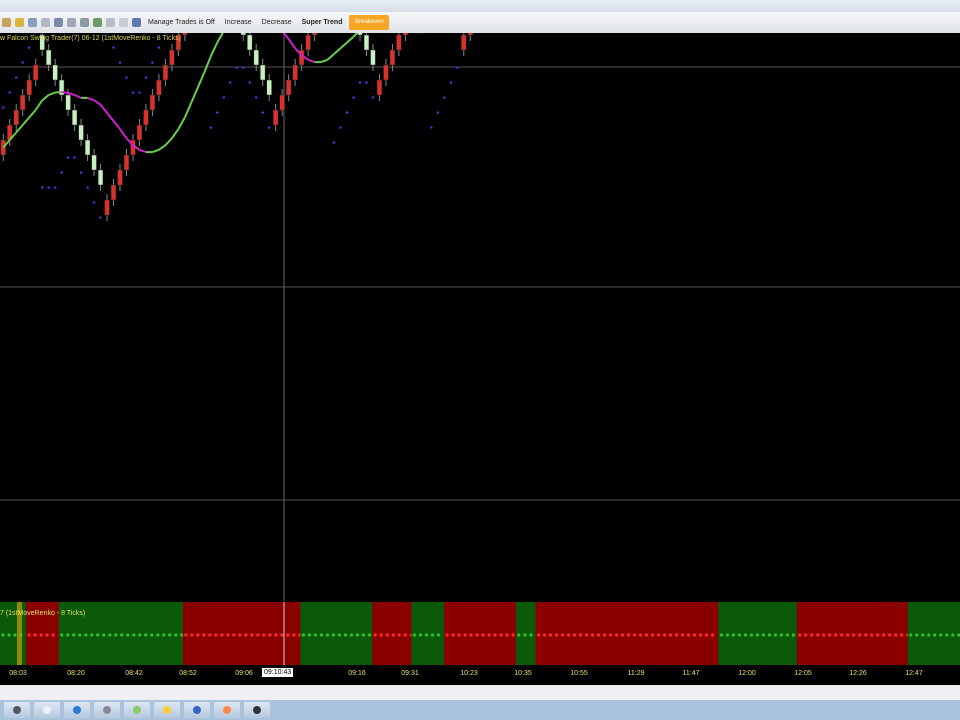 This screenshot has width=960, height=720. What do you see at coordinates (18, 673) in the screenshot?
I see `time-tick-label: 08:03` at bounding box center [18, 673].